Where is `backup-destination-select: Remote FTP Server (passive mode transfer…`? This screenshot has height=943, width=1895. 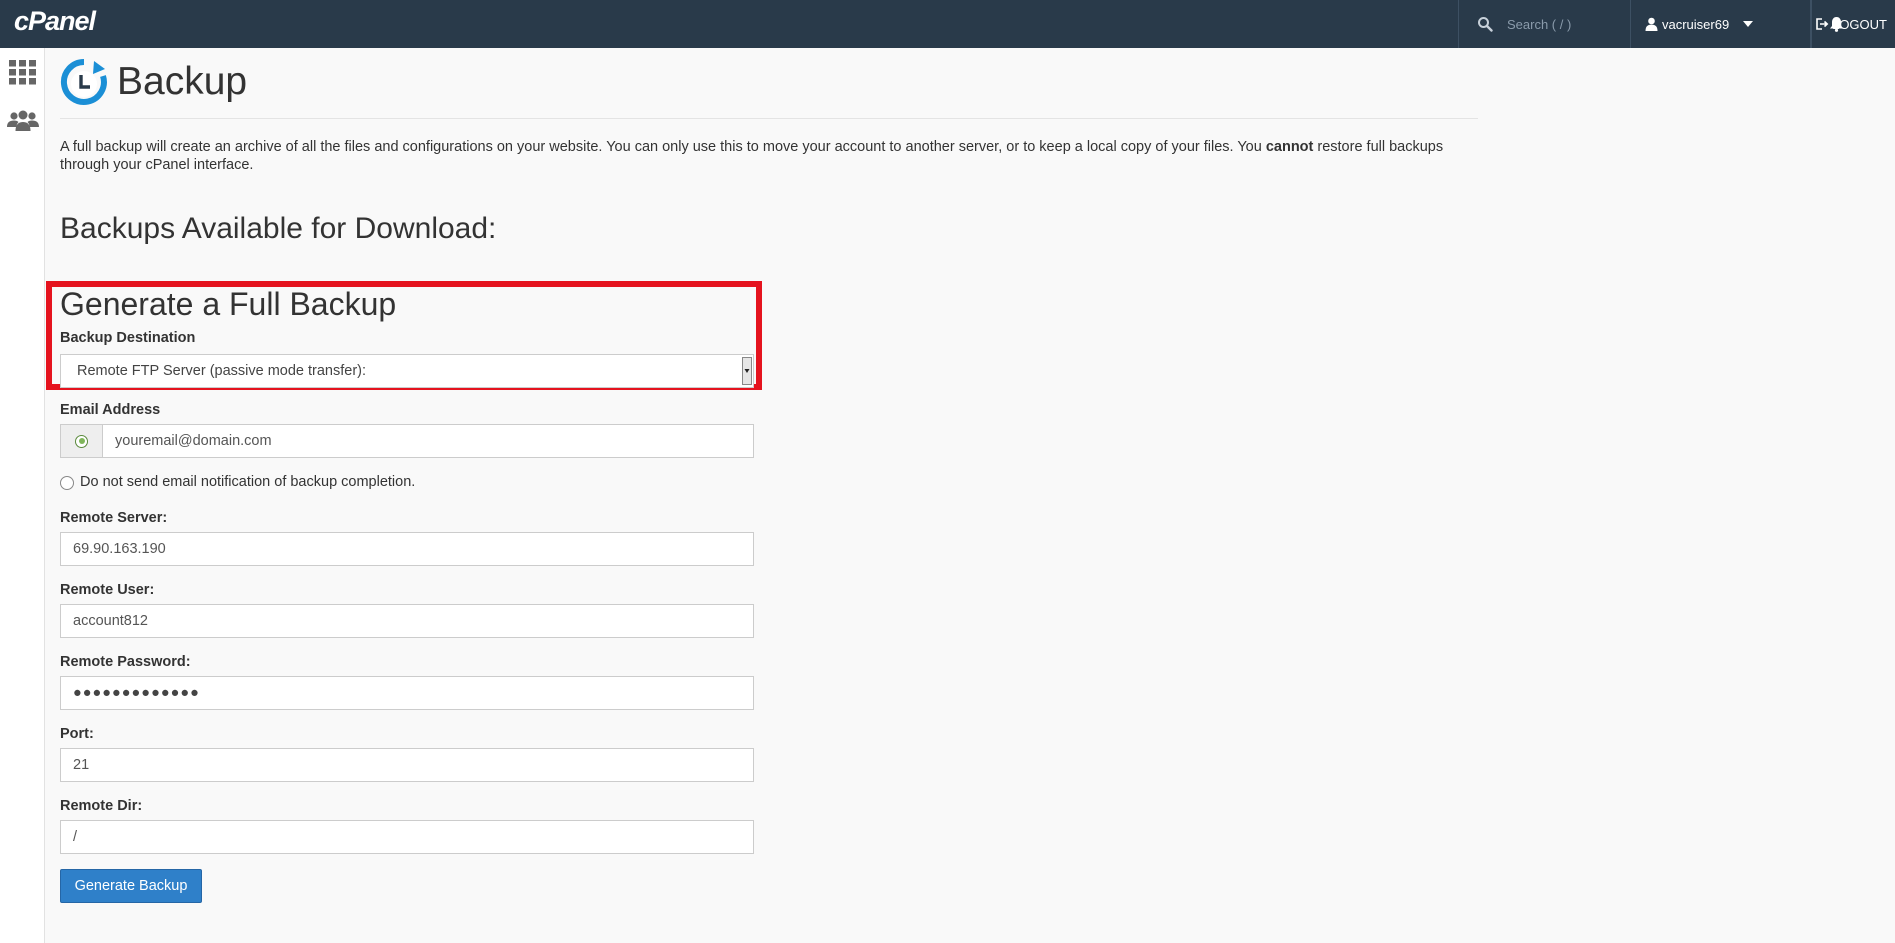 backup-destination-select: Remote FTP Server (passive mode transfer… is located at coordinates (407, 371).